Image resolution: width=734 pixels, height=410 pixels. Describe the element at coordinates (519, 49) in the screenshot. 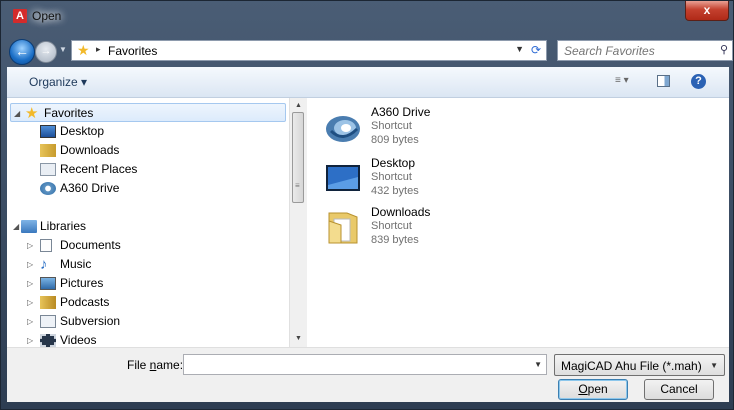

I see `address-dropdown-icon: ▼` at that location.